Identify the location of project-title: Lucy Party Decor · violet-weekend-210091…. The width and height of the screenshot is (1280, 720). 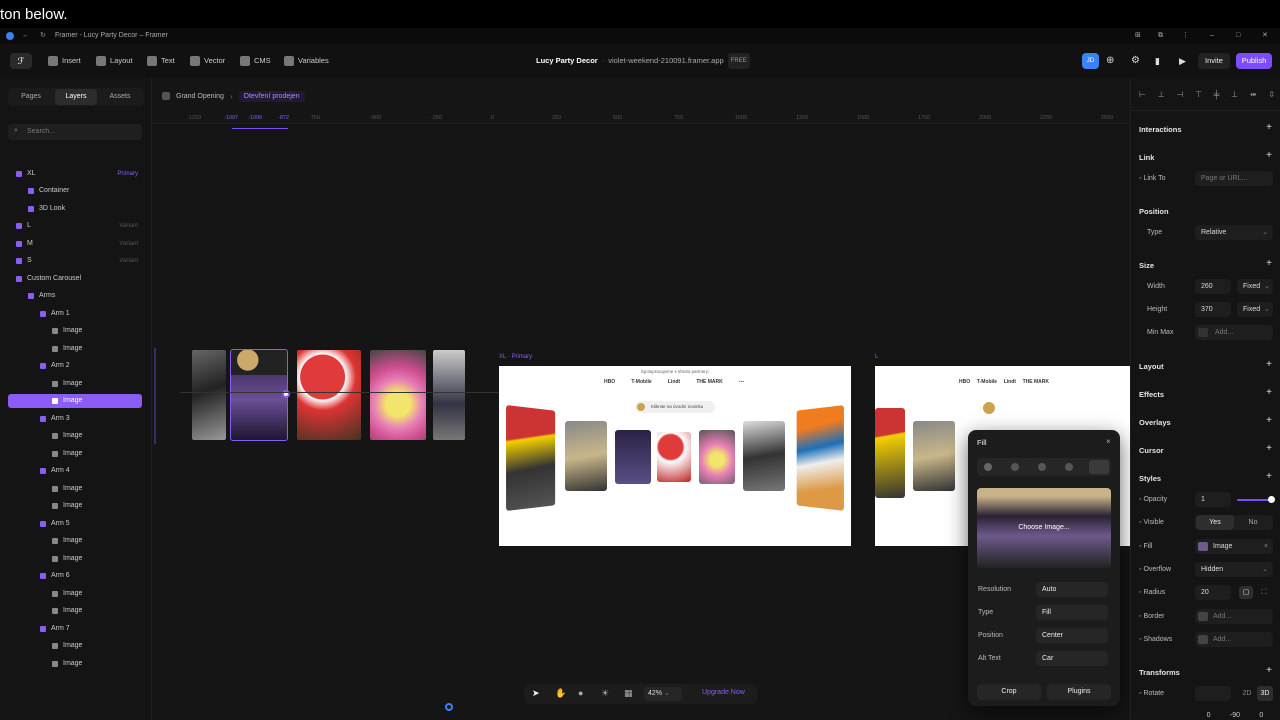
(643, 61).